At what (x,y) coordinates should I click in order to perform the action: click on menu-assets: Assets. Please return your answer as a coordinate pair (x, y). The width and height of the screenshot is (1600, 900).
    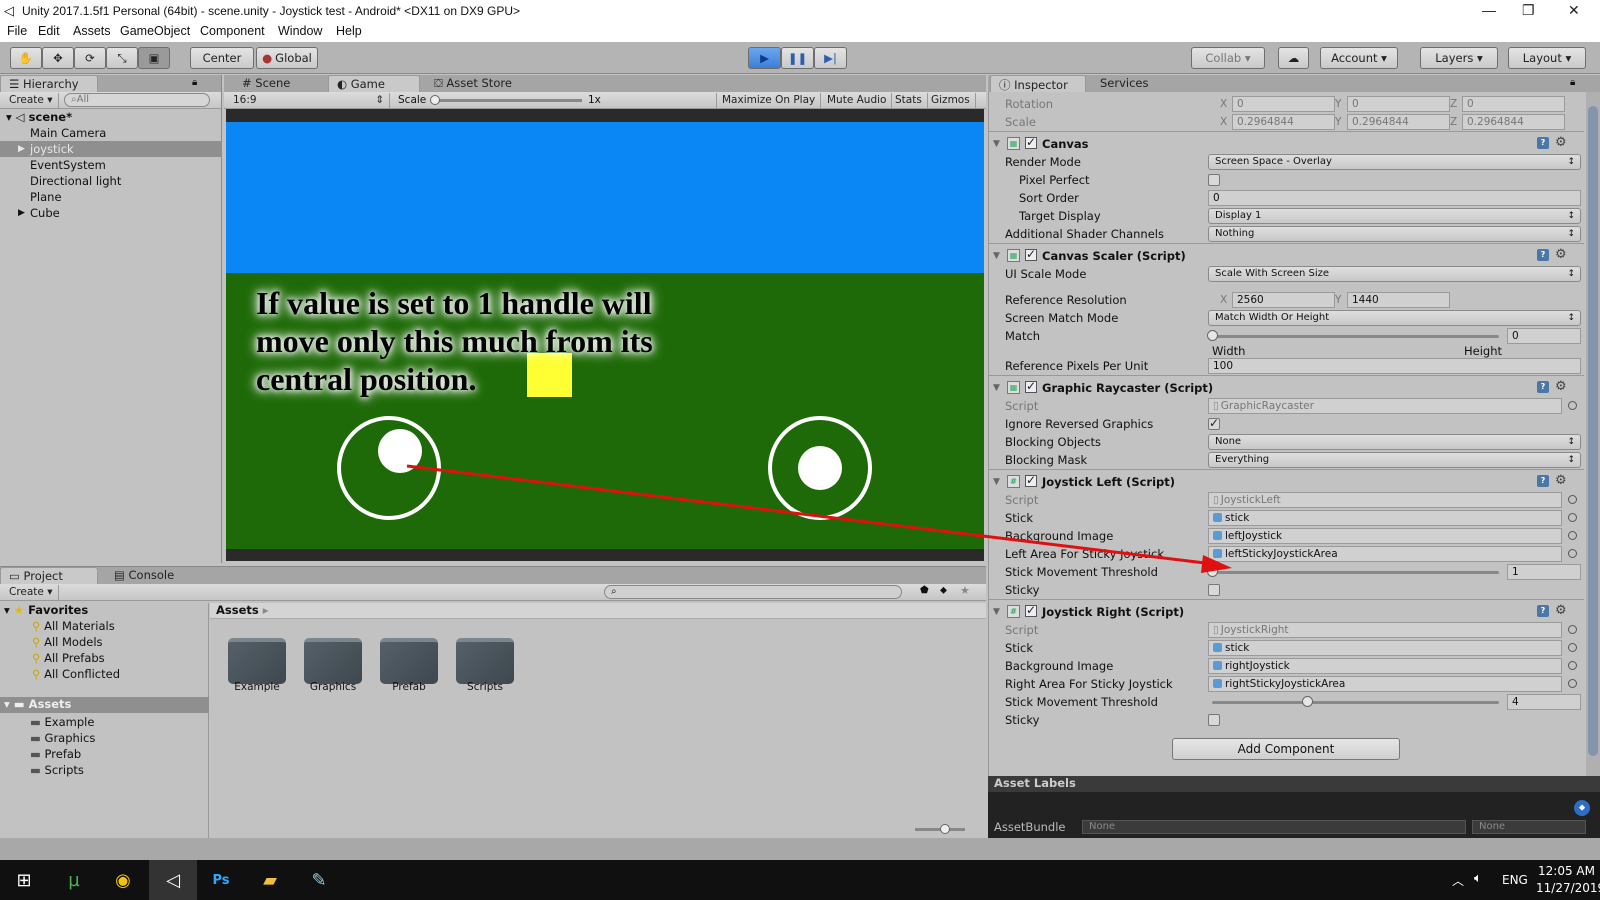
    Looking at the image, I should click on (92, 31).